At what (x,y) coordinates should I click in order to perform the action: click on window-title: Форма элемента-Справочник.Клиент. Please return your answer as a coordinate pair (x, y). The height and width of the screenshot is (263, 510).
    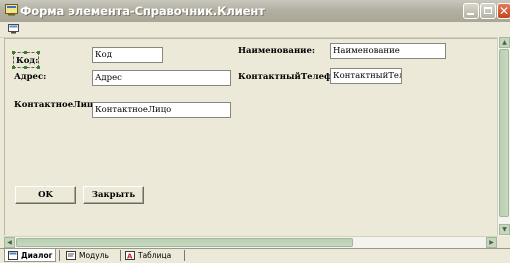
    Looking at the image, I should click on (142, 11).